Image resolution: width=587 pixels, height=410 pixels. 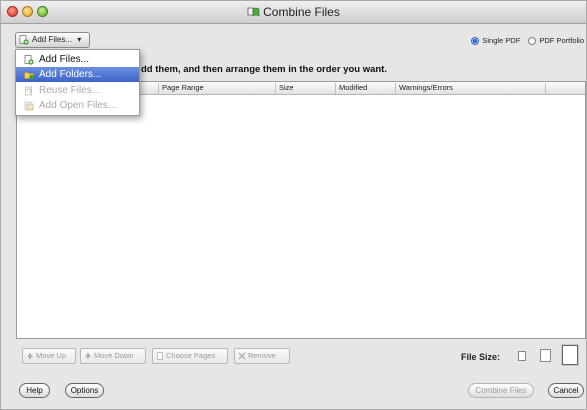 I want to click on arrow-up-icon, so click(x=30, y=356).